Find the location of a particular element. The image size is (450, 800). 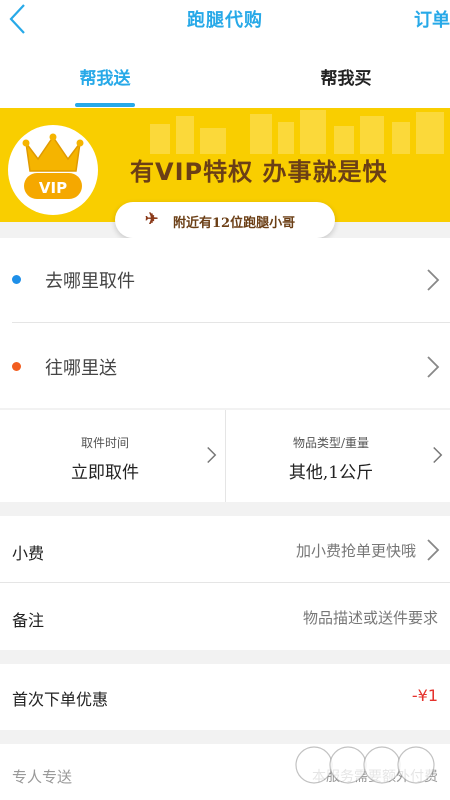

note-label: 备注 is located at coordinates (28, 620).